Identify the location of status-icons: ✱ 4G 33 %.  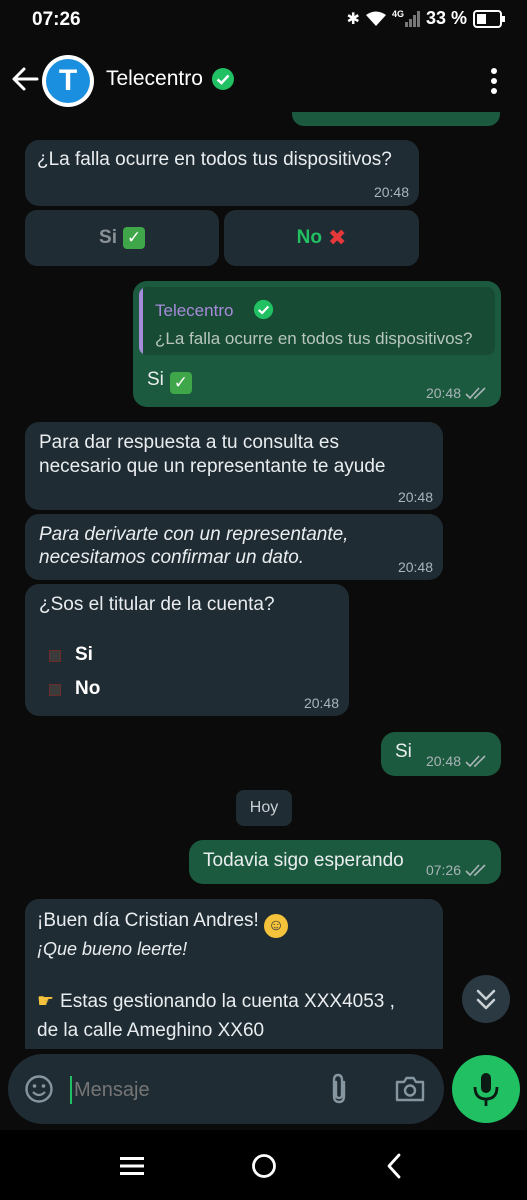
(426, 18).